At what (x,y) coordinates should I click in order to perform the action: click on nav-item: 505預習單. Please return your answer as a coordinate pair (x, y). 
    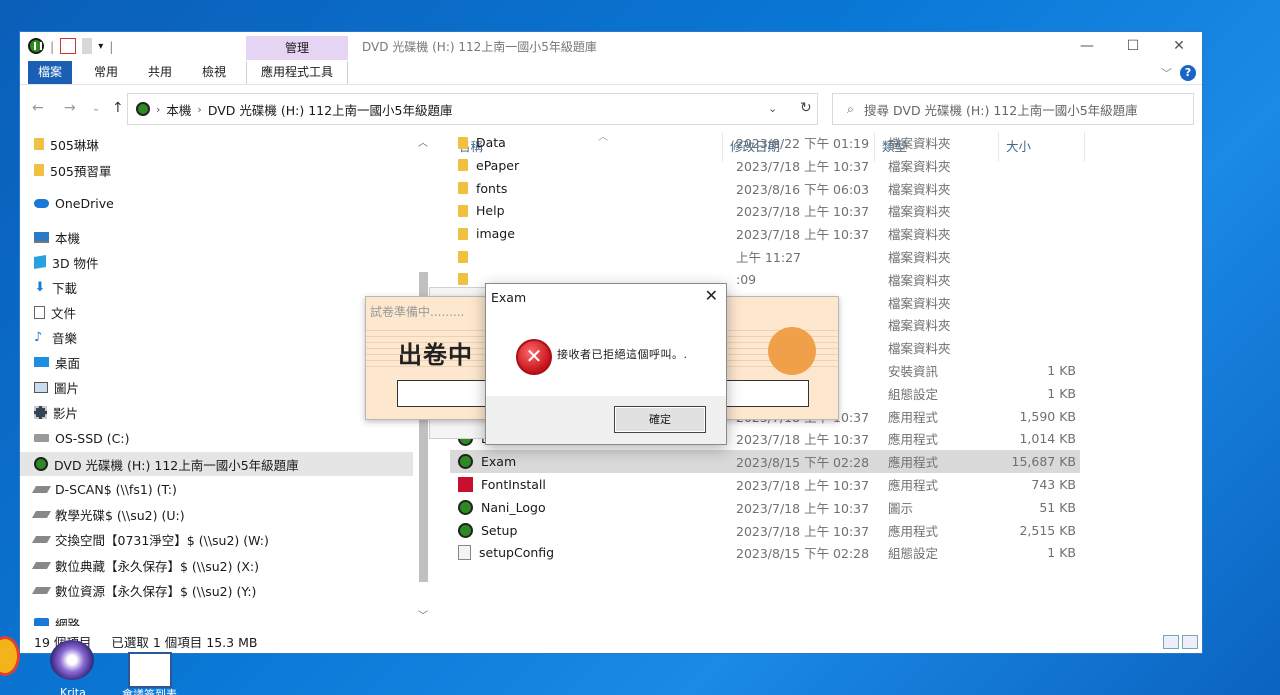
    Looking at the image, I should click on (224, 170).